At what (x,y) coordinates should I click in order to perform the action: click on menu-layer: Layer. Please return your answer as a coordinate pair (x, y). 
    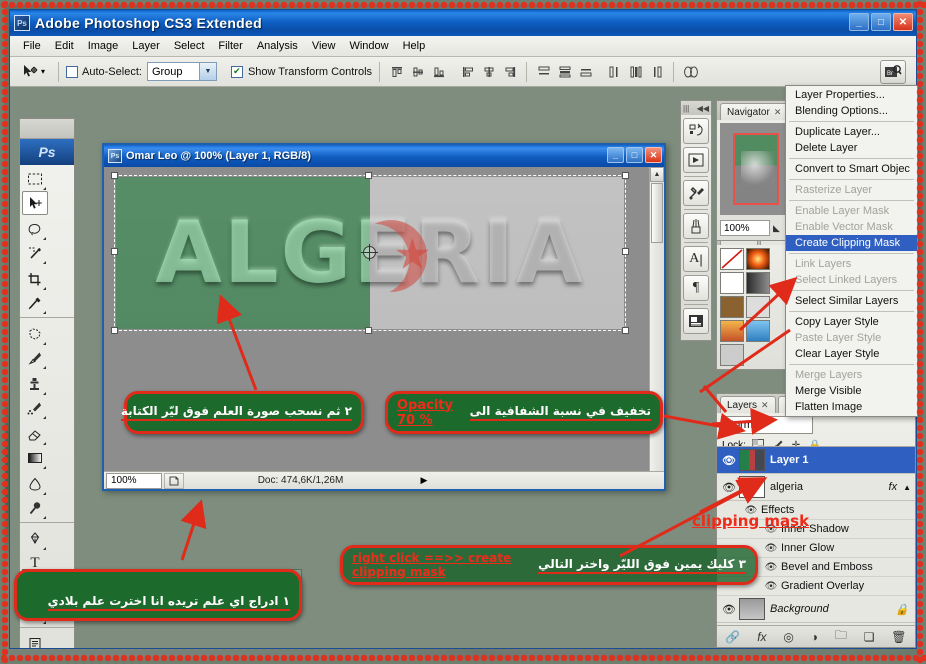
    Looking at the image, I should click on (146, 46).